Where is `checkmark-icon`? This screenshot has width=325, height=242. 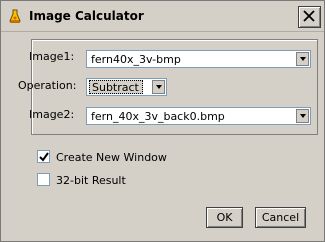
checkmark-icon is located at coordinates (44, 157).